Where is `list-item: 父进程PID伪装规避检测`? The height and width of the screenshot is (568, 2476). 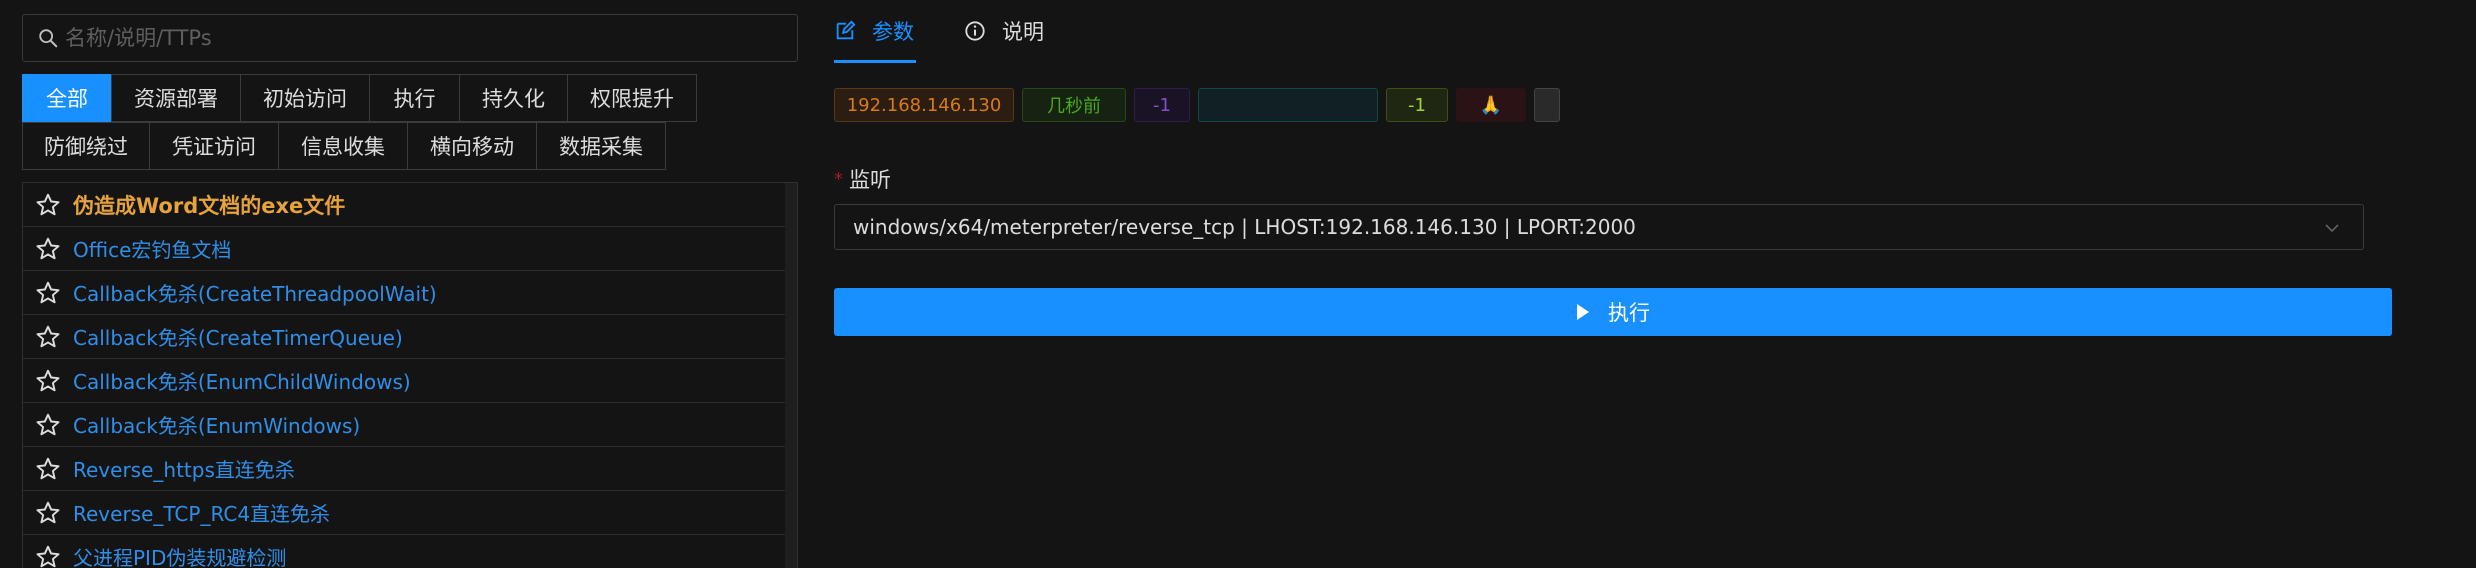 list-item: 父进程PID伪装规避检测 is located at coordinates (404, 551).